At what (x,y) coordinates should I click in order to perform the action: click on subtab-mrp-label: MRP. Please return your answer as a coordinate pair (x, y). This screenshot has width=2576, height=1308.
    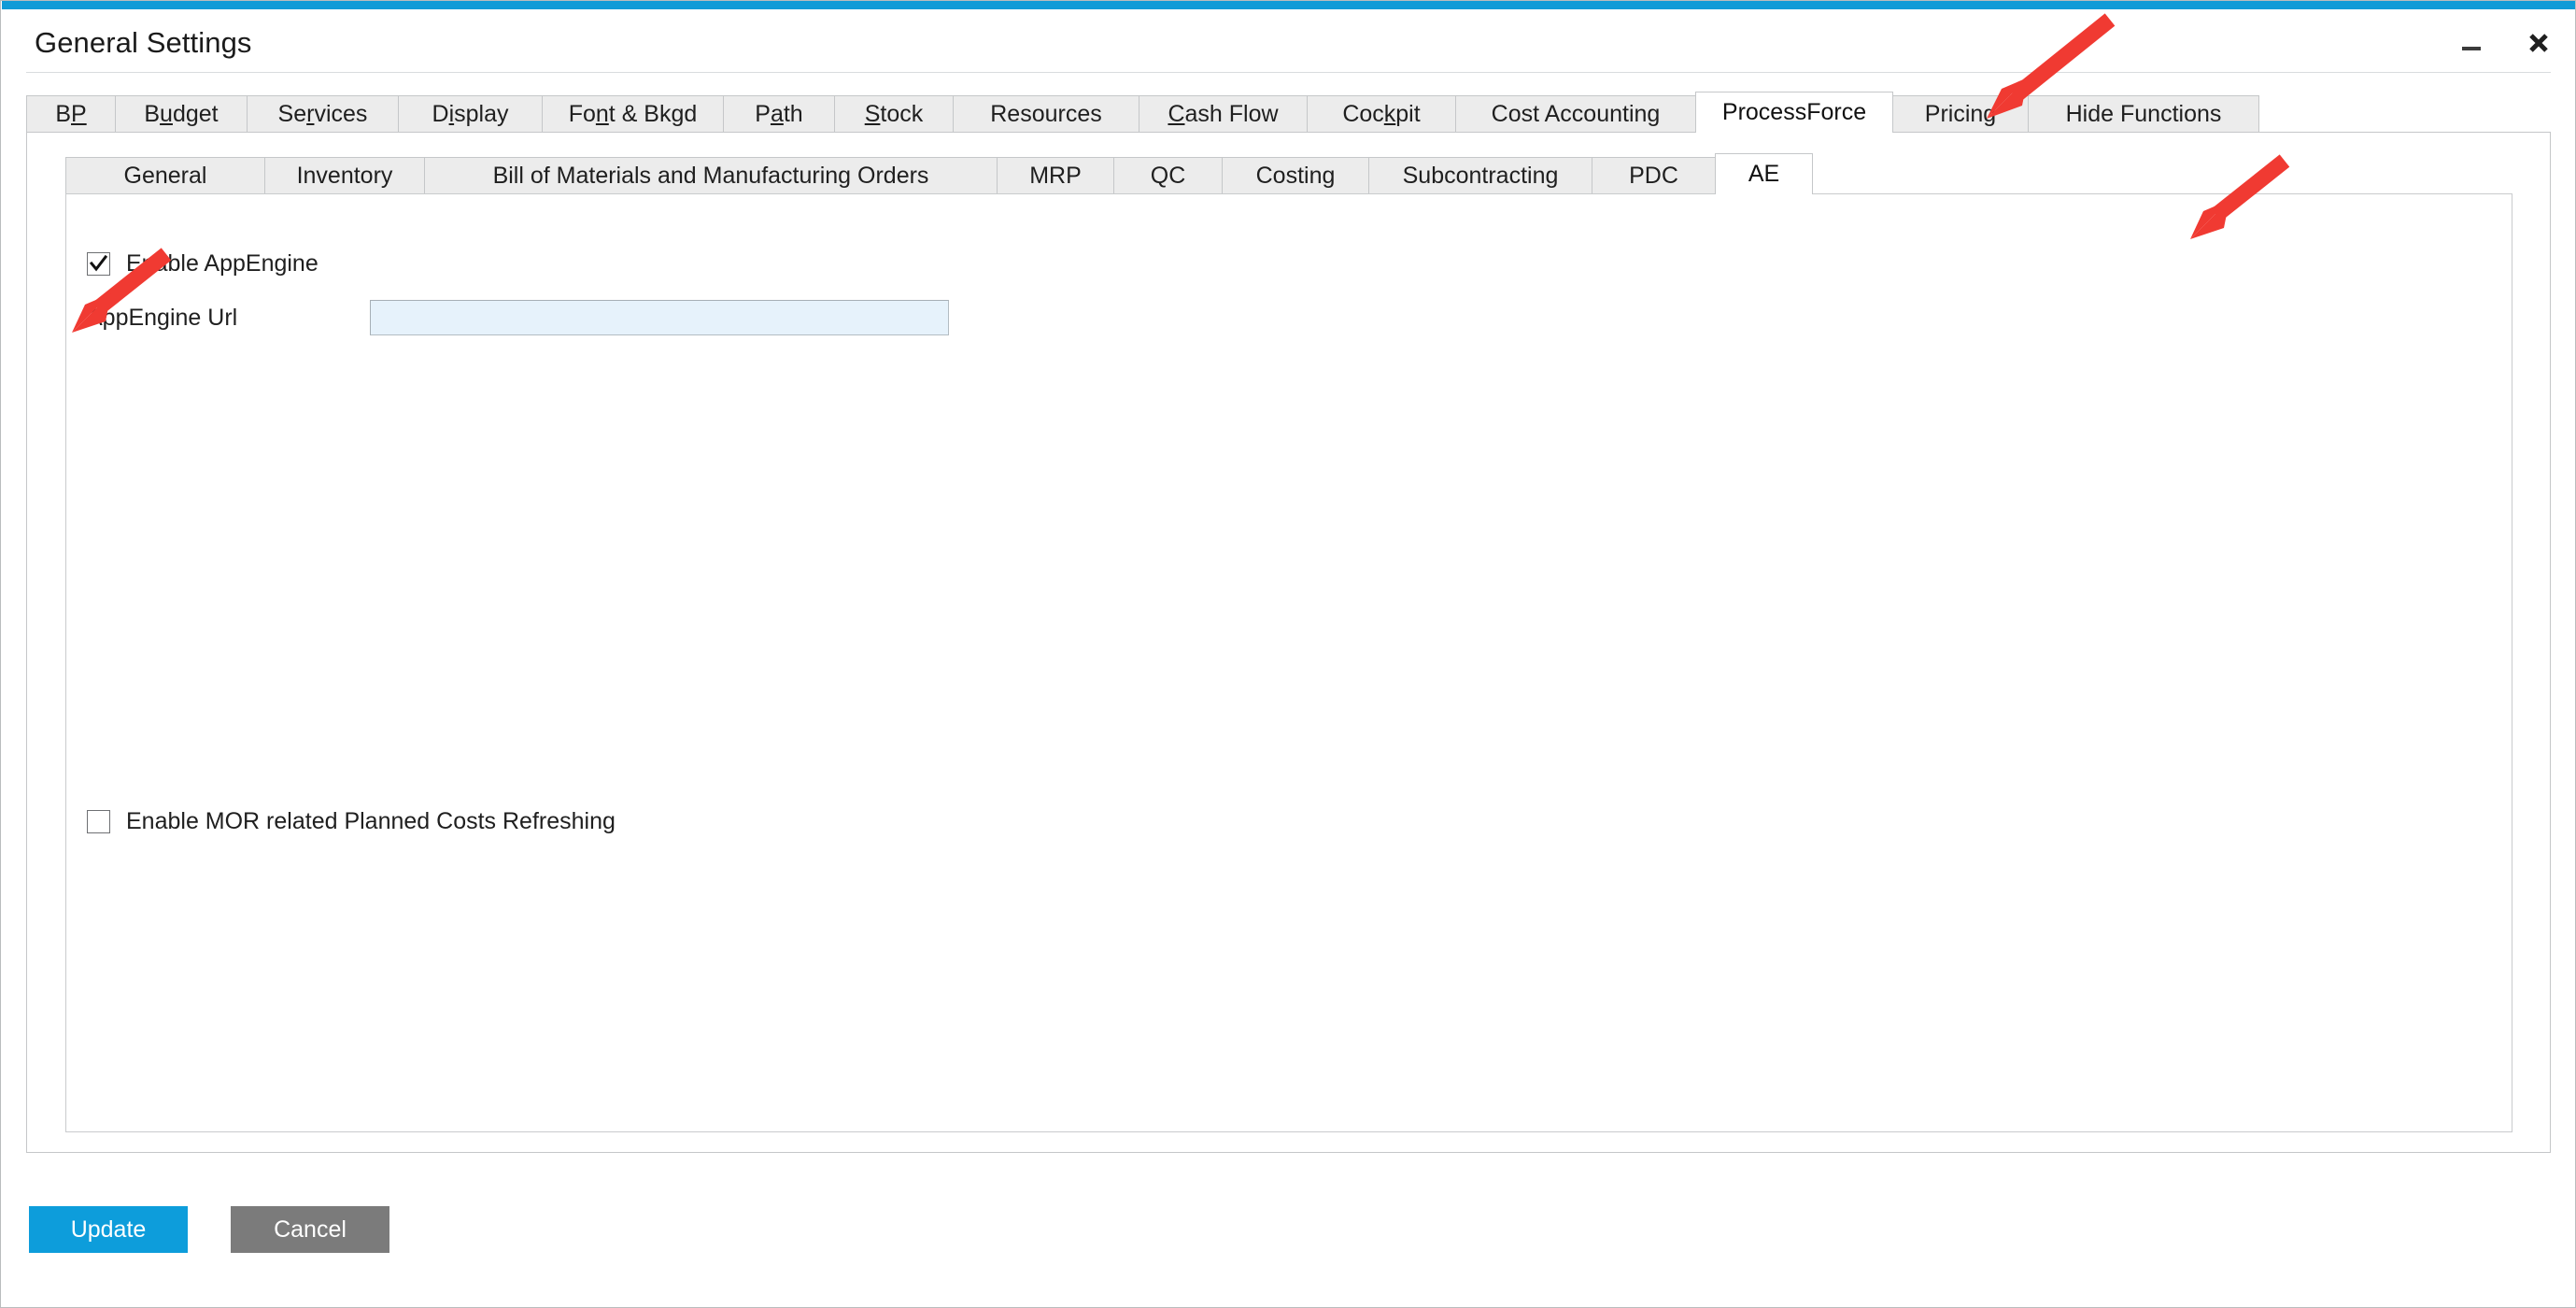
    Looking at the image, I should click on (1055, 176).